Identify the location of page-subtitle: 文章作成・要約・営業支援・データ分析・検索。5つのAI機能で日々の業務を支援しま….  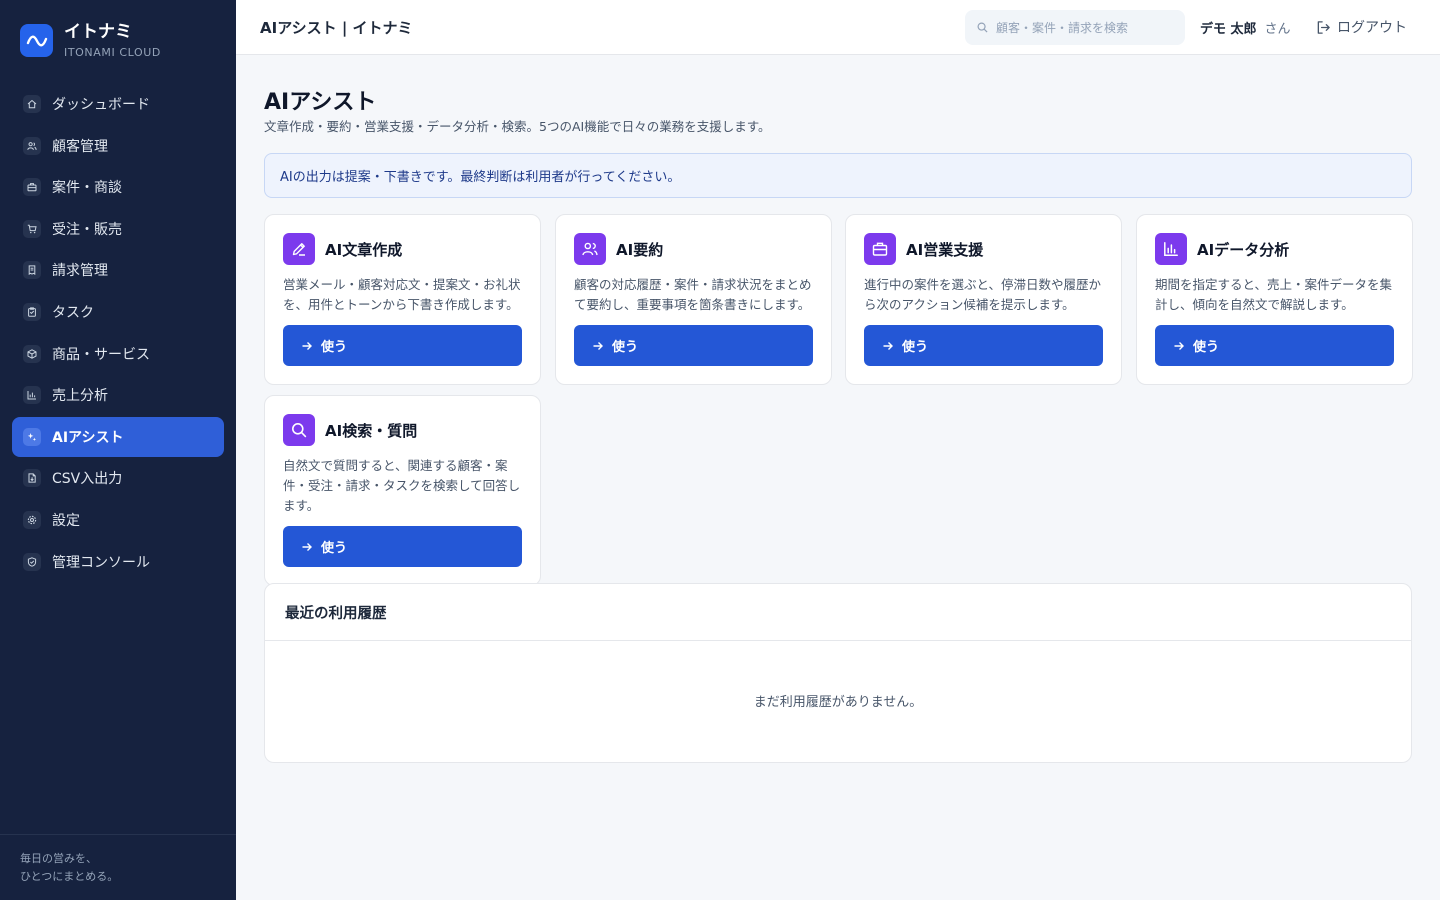
(517, 126).